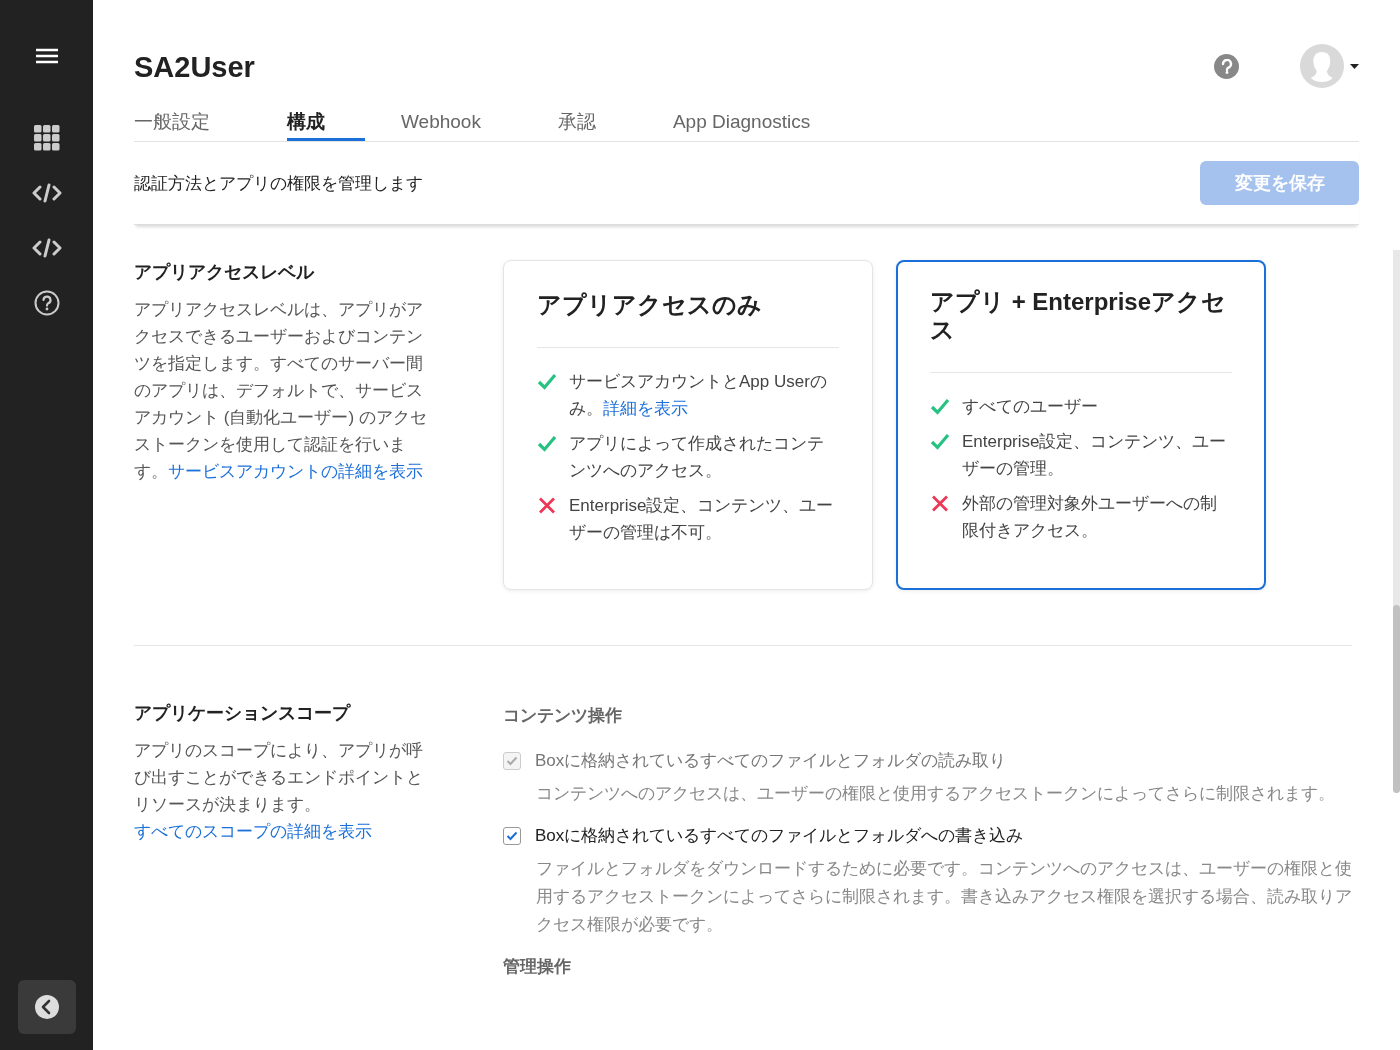 The height and width of the screenshot is (1050, 1400). Describe the element at coordinates (1354, 66) in the screenshot. I see `caret-icon` at that location.